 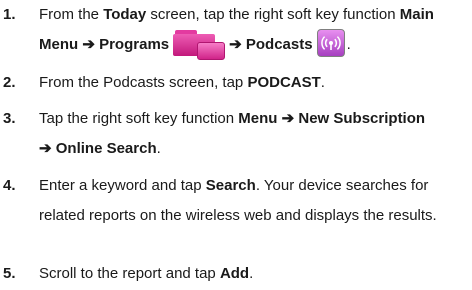 I want to click on podcasts-icon, so click(x=330, y=43).